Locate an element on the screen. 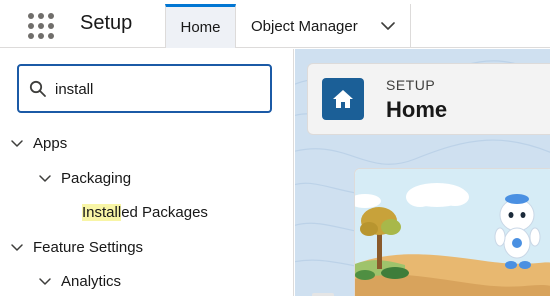  tree-item-feature-settings: Feature Settings is located at coordinates (76, 247).